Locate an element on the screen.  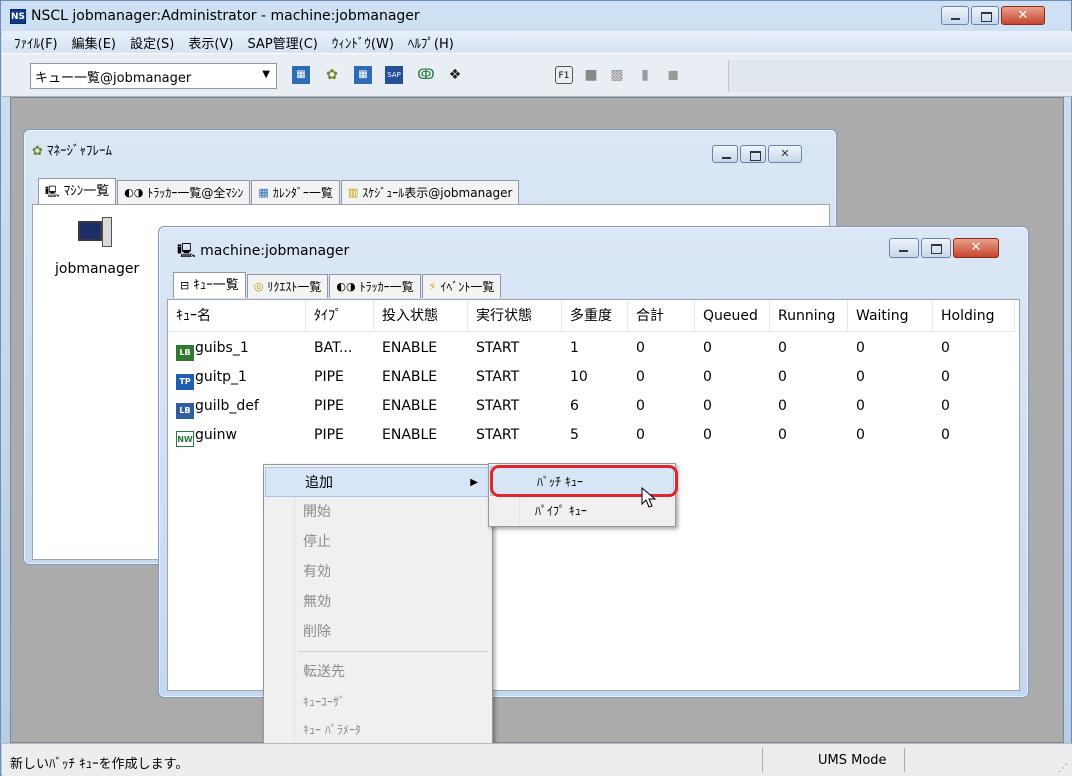
queue-type: PIPE is located at coordinates (329, 406).